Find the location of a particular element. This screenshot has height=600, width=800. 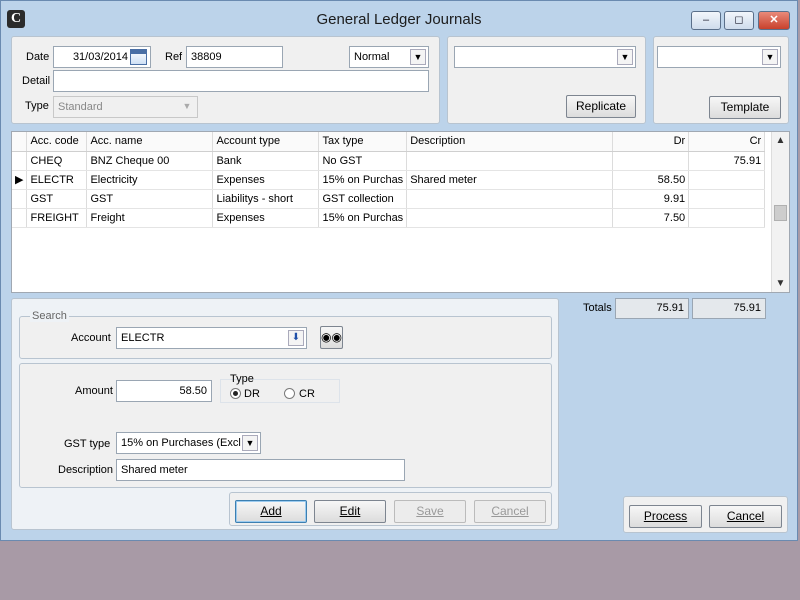

type-select: Standard ▼ is located at coordinates (125, 107).